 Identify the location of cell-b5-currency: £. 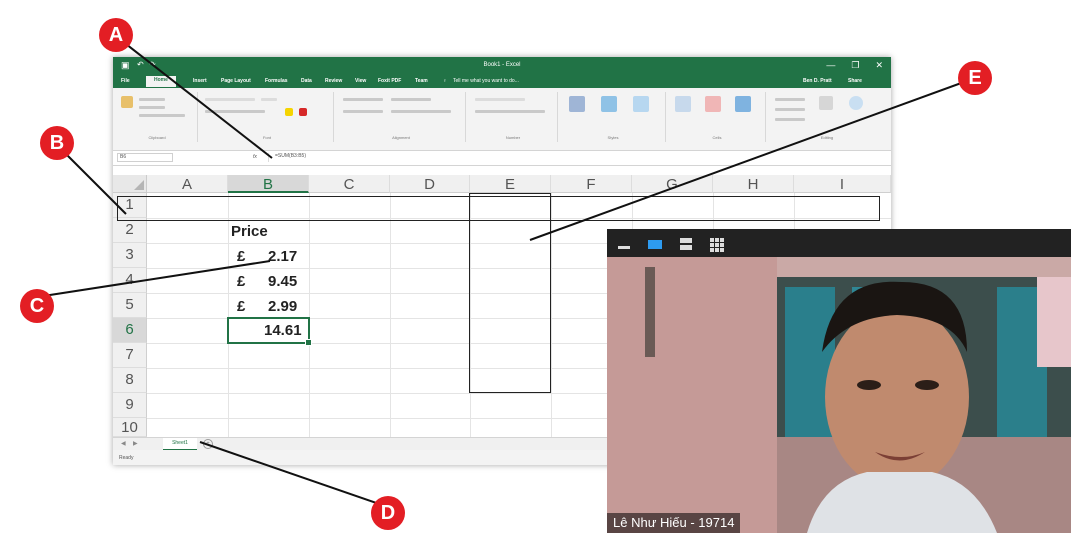
(241, 306).